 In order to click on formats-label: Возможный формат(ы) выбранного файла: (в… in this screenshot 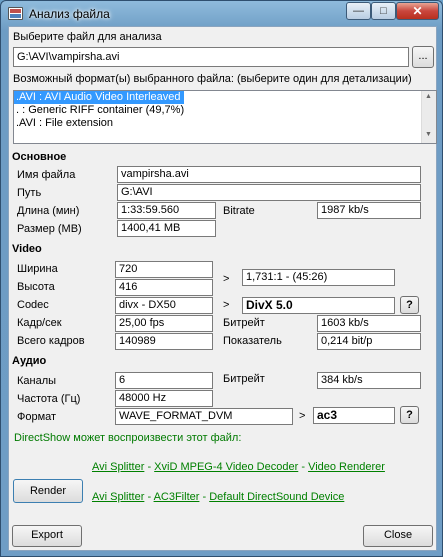, I will do `click(212, 79)`.